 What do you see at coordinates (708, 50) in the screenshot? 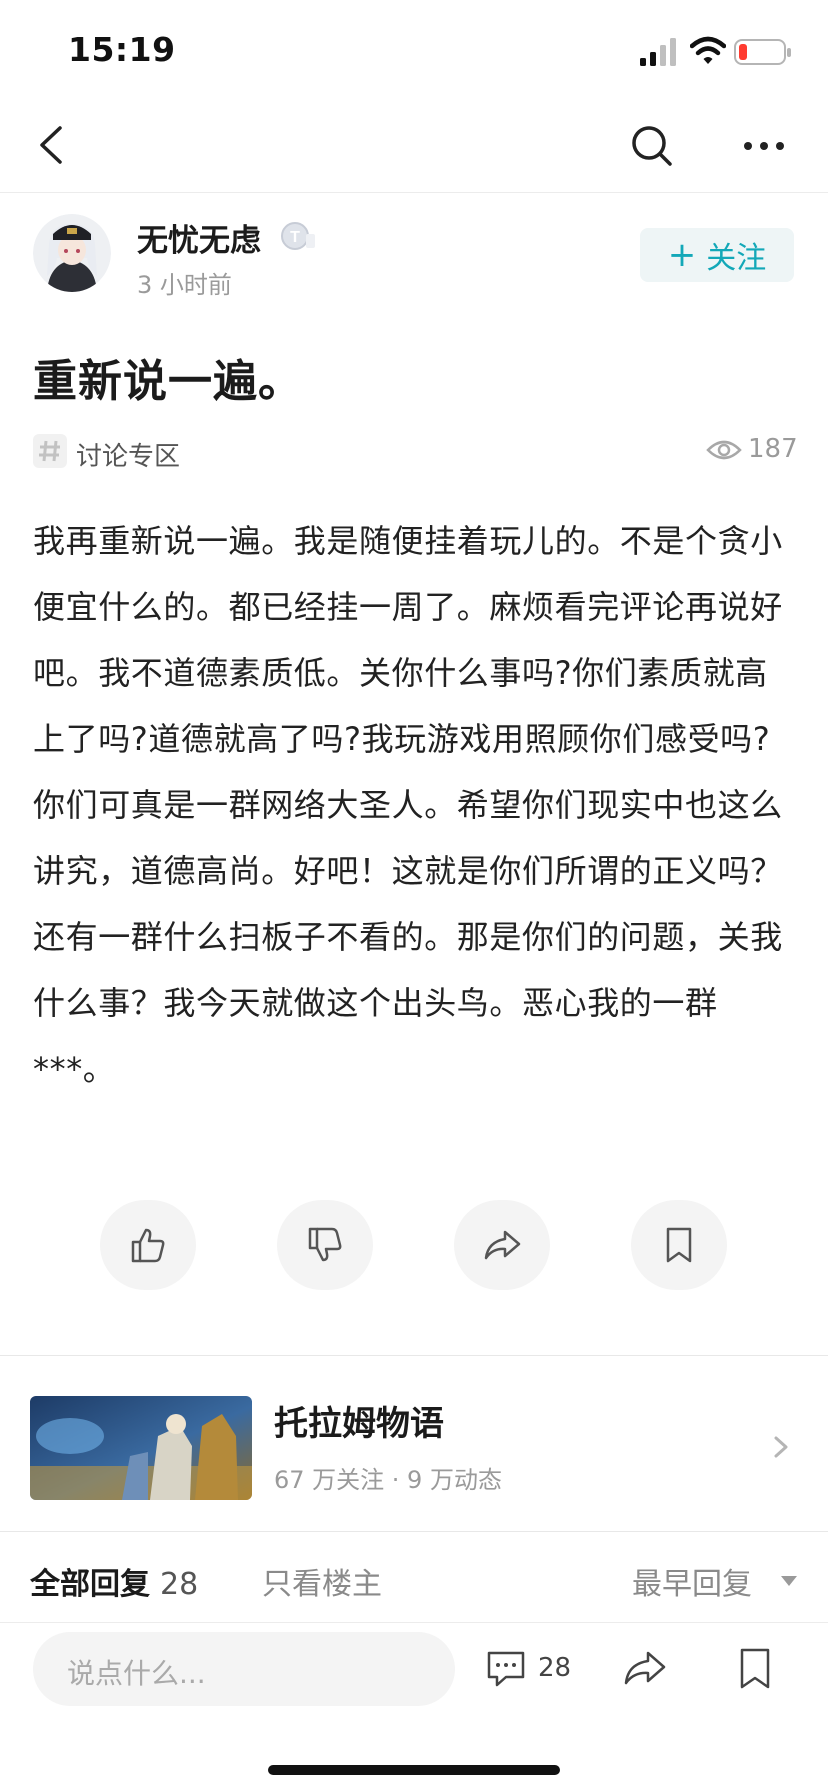
I see `wifi-icon` at bounding box center [708, 50].